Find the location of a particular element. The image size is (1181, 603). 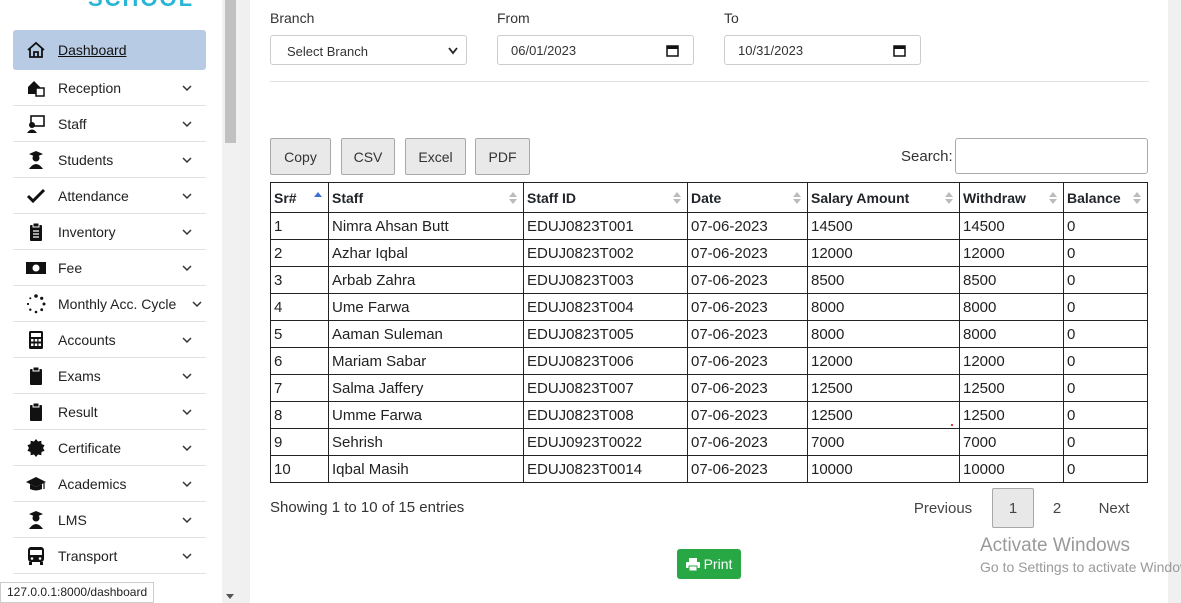

branch-select: Select Branch is located at coordinates (368, 50).